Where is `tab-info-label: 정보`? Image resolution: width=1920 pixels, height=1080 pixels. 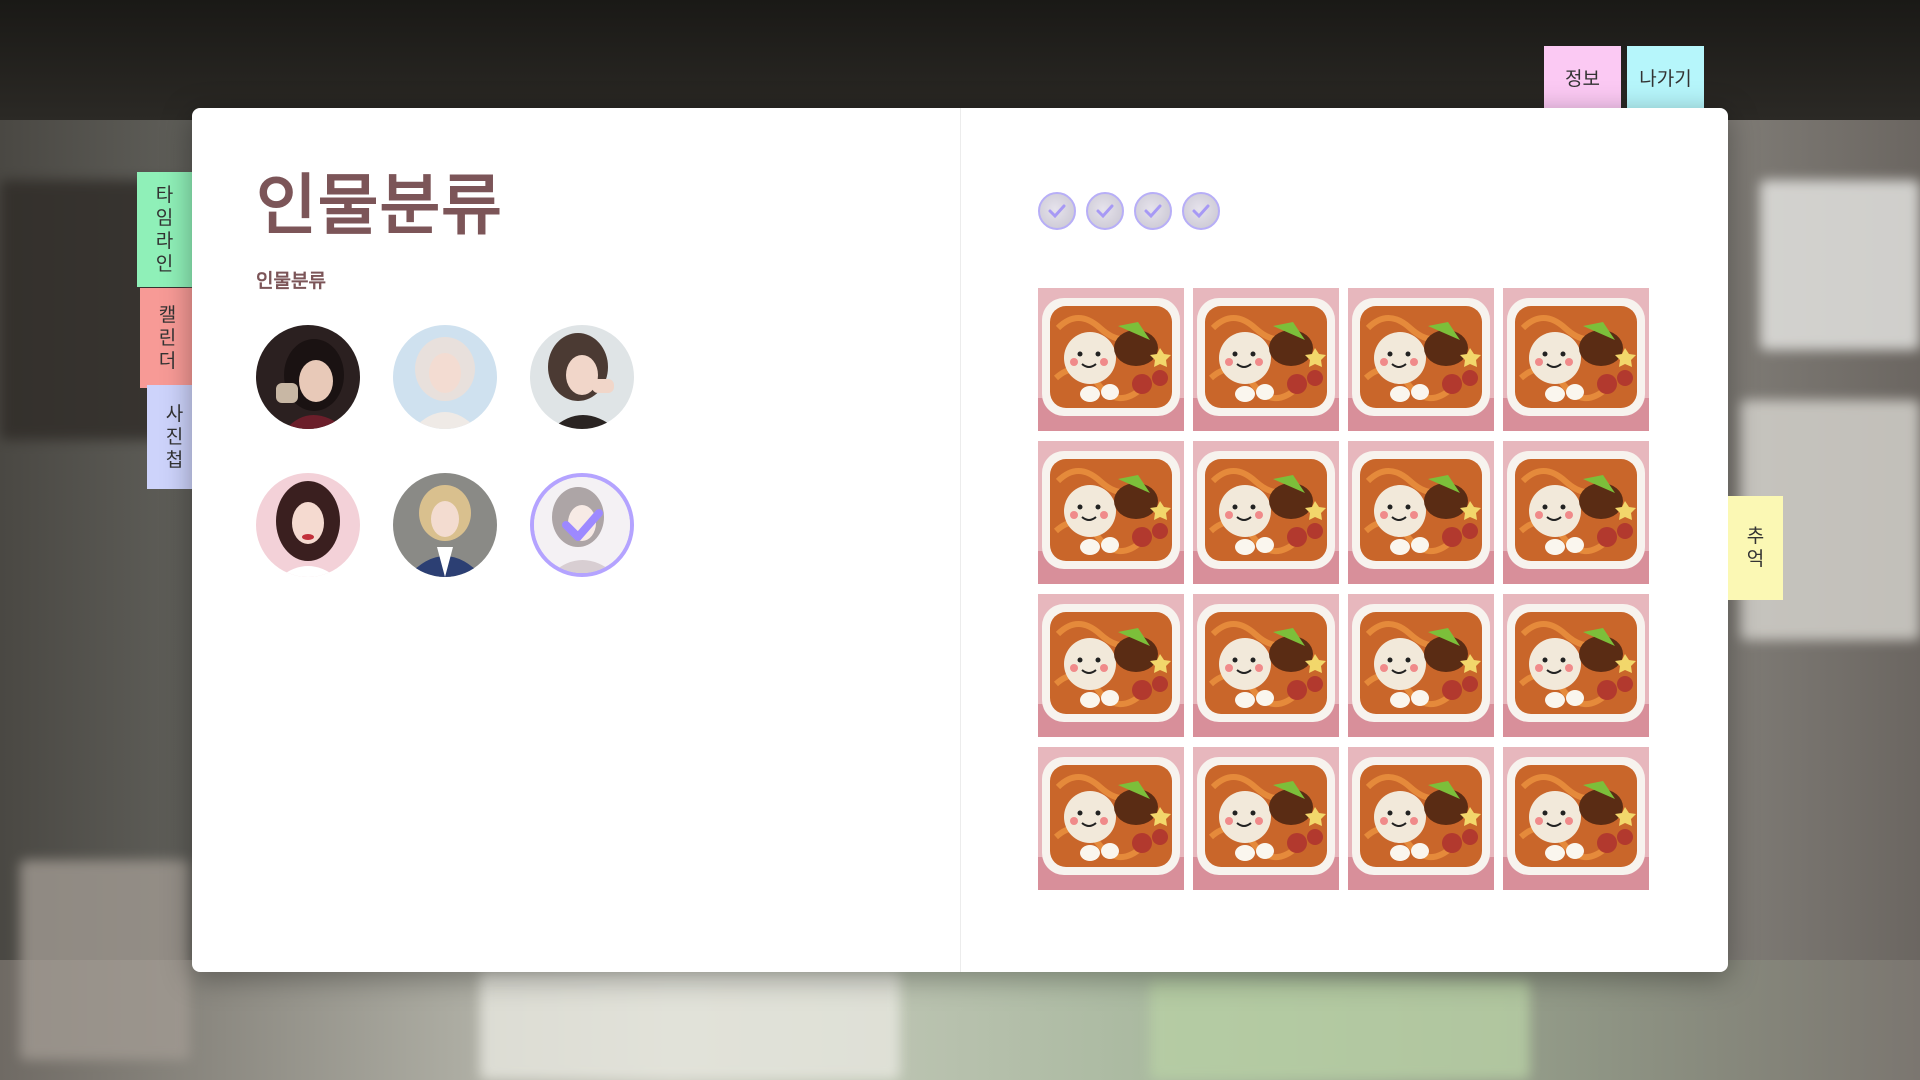
tab-info-label: 정보 is located at coordinates (1582, 78).